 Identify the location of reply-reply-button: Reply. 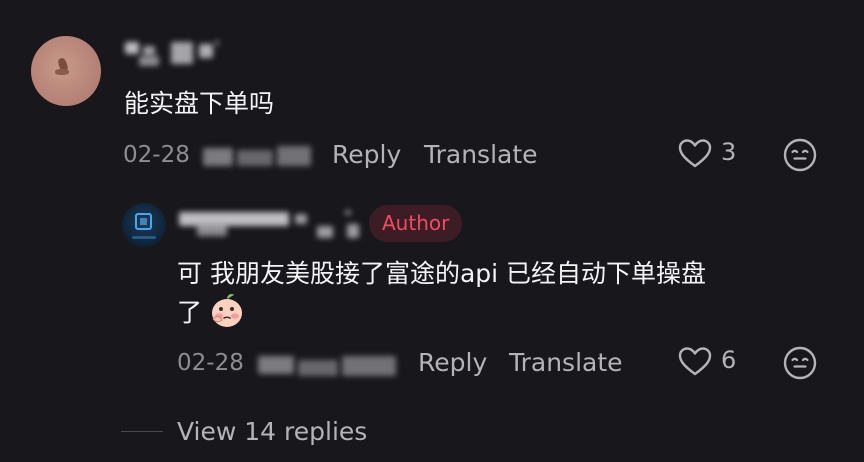
(452, 362).